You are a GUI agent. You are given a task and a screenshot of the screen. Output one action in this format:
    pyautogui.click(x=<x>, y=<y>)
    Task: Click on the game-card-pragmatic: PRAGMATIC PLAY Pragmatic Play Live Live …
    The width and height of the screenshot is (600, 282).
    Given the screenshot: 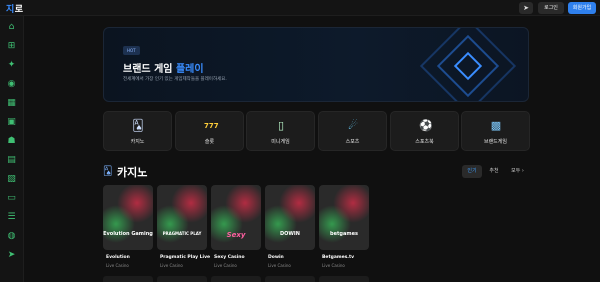 What is the action you would take?
    pyautogui.click(x=184, y=227)
    